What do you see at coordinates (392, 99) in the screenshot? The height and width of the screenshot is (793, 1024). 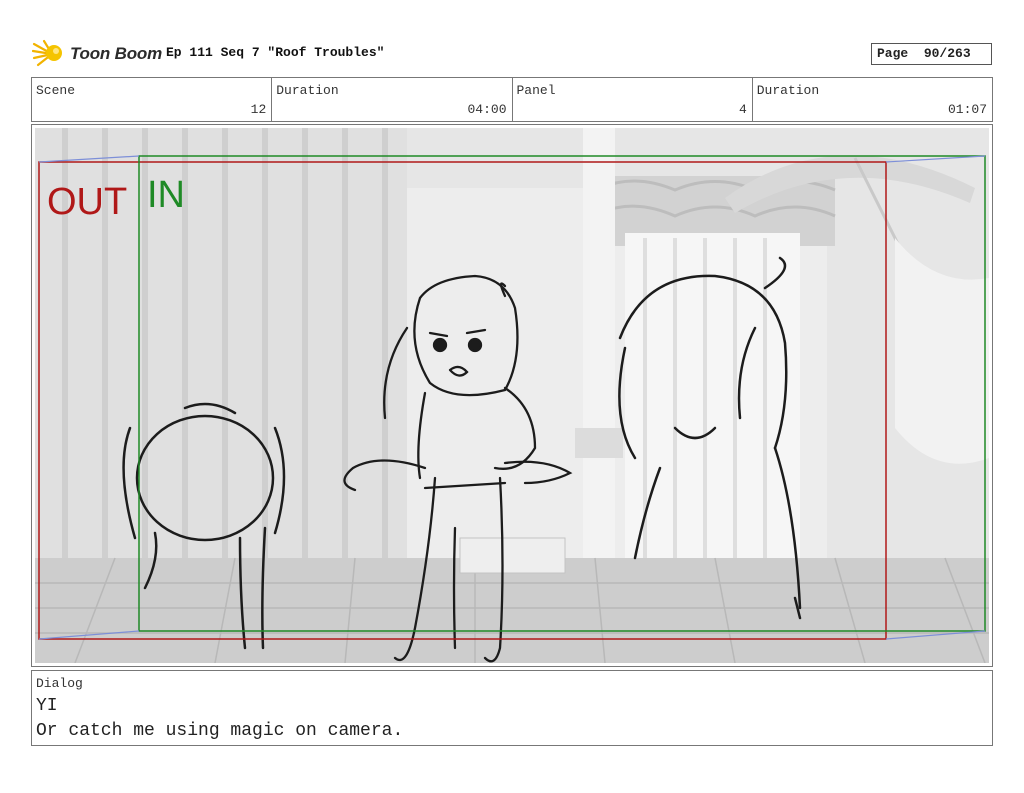 I see `scene-duration-cell: Duration 04:00` at bounding box center [392, 99].